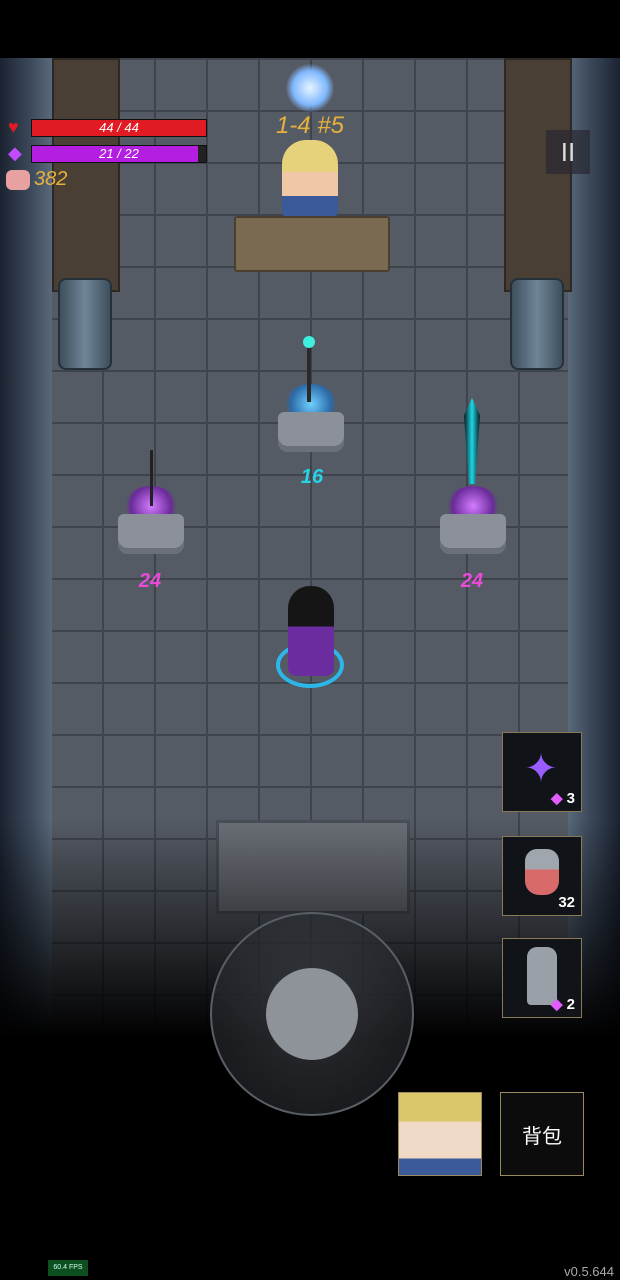  Describe the element at coordinates (542, 978) in the screenshot. I see `quick-slot-statue: ◆ 2` at that location.